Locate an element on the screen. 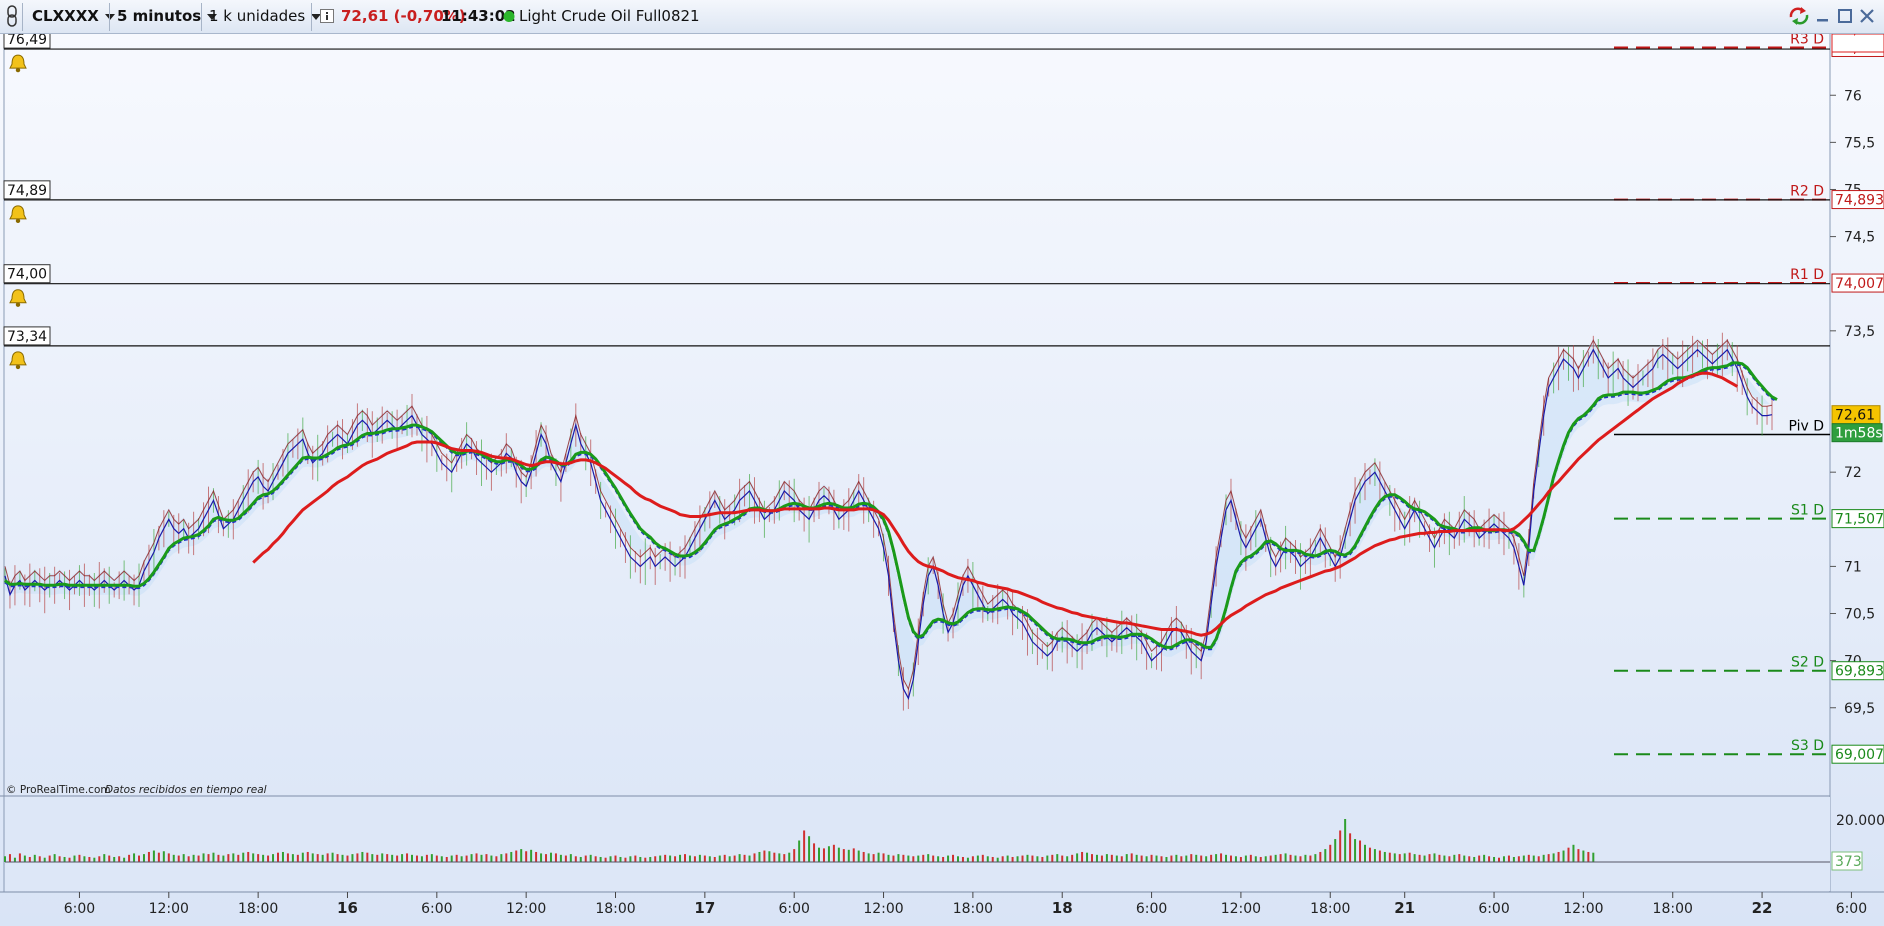 This screenshot has height=926, width=1884. volume-panel: 20.000 373 is located at coordinates (944, 844).